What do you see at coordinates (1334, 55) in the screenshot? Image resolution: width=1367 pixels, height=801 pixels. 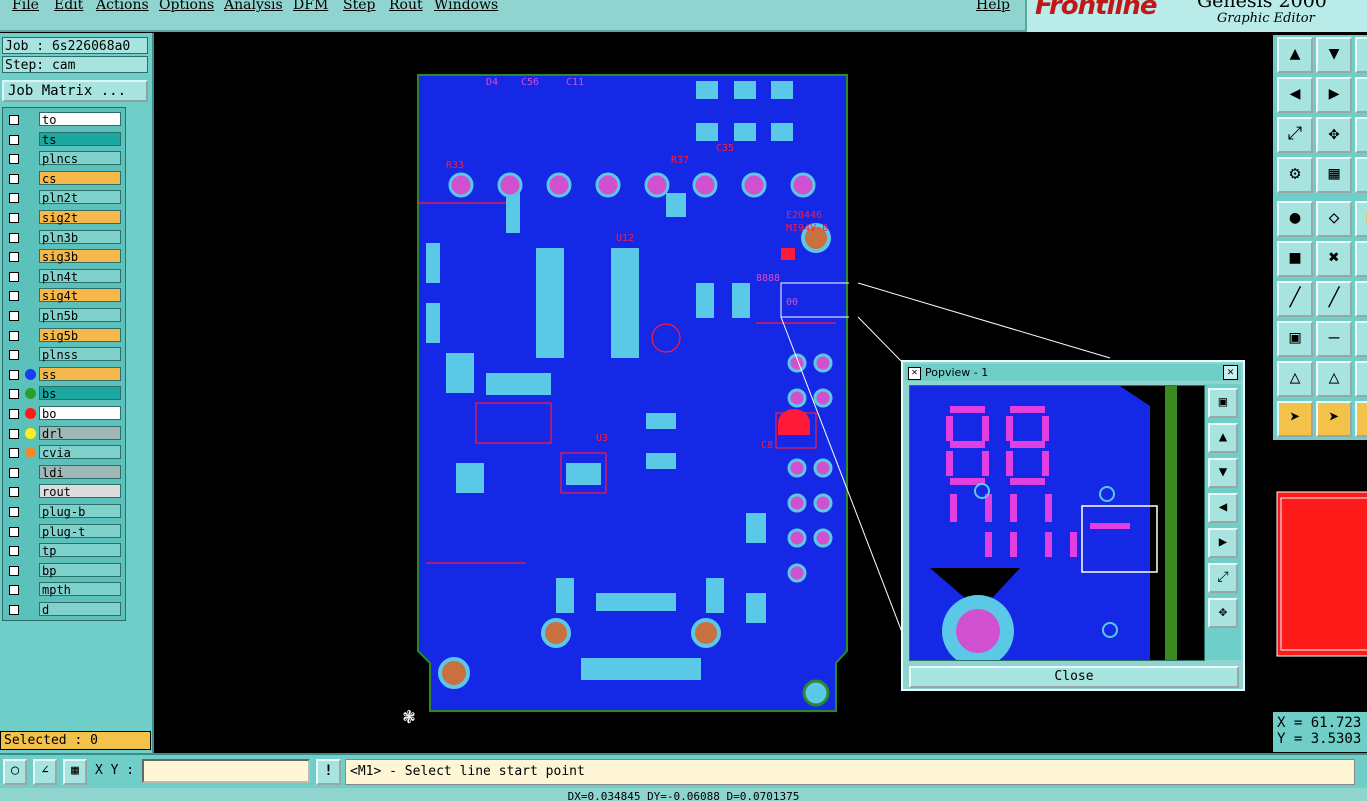 I see `pan-down-icon: ▼` at bounding box center [1334, 55].